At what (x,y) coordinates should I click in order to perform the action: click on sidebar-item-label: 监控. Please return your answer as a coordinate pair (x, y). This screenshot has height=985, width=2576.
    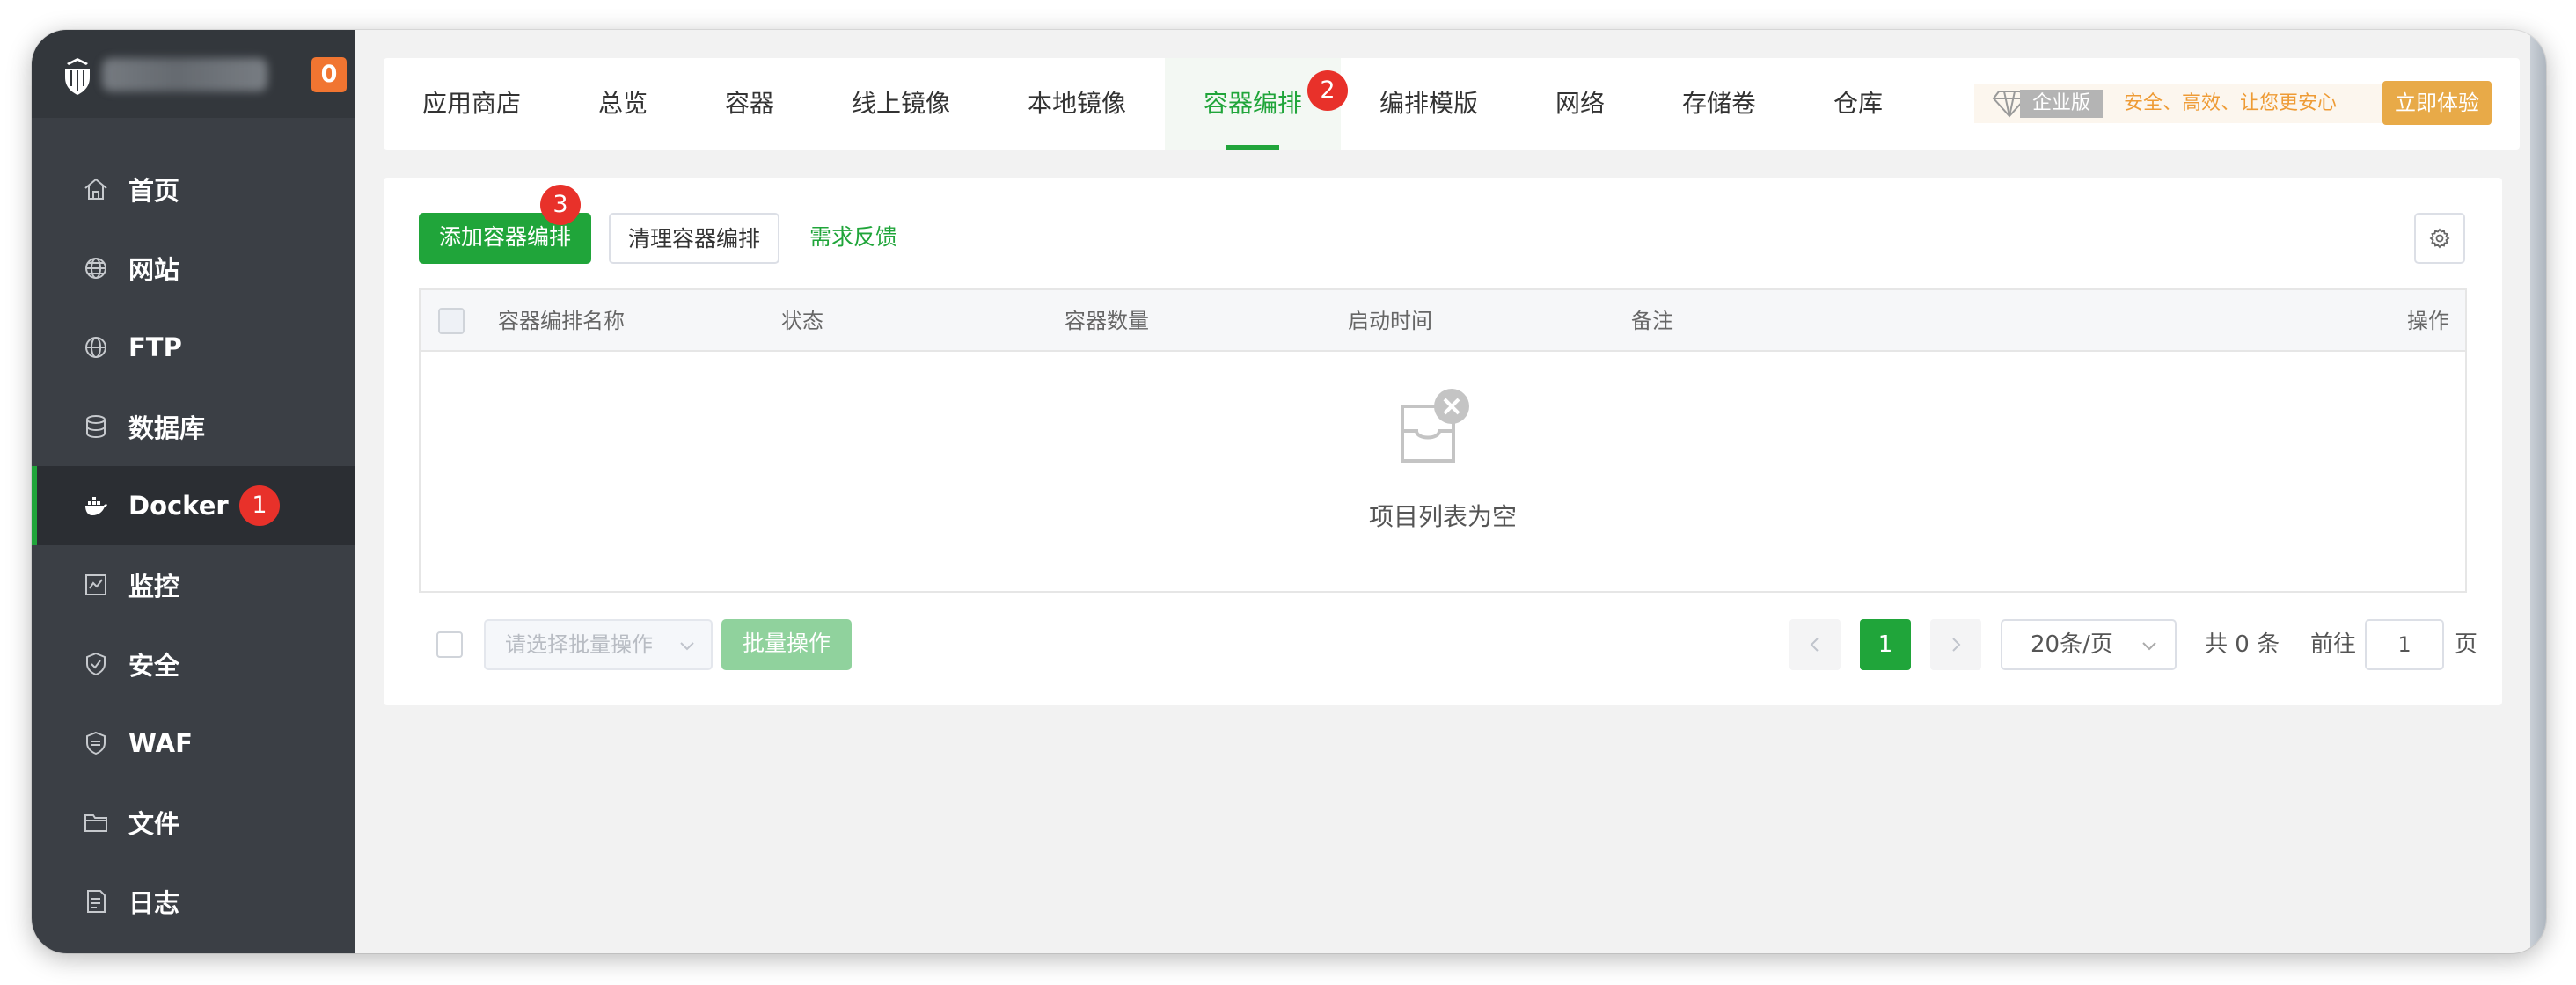
    Looking at the image, I should click on (154, 587).